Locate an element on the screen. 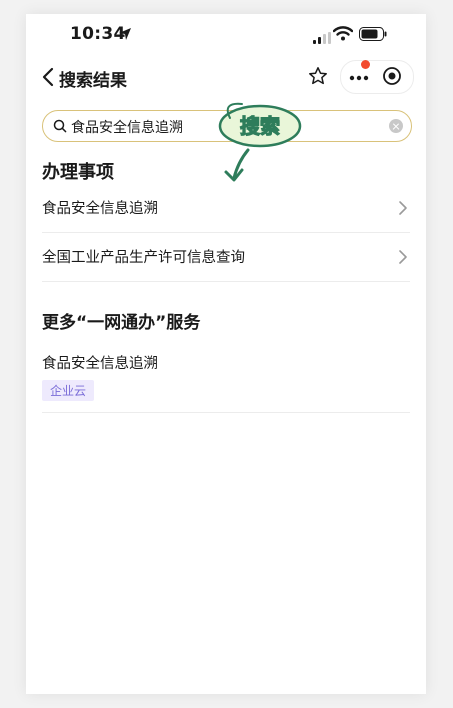  list-item-label: 食品安全信息追溯 is located at coordinates (100, 209).